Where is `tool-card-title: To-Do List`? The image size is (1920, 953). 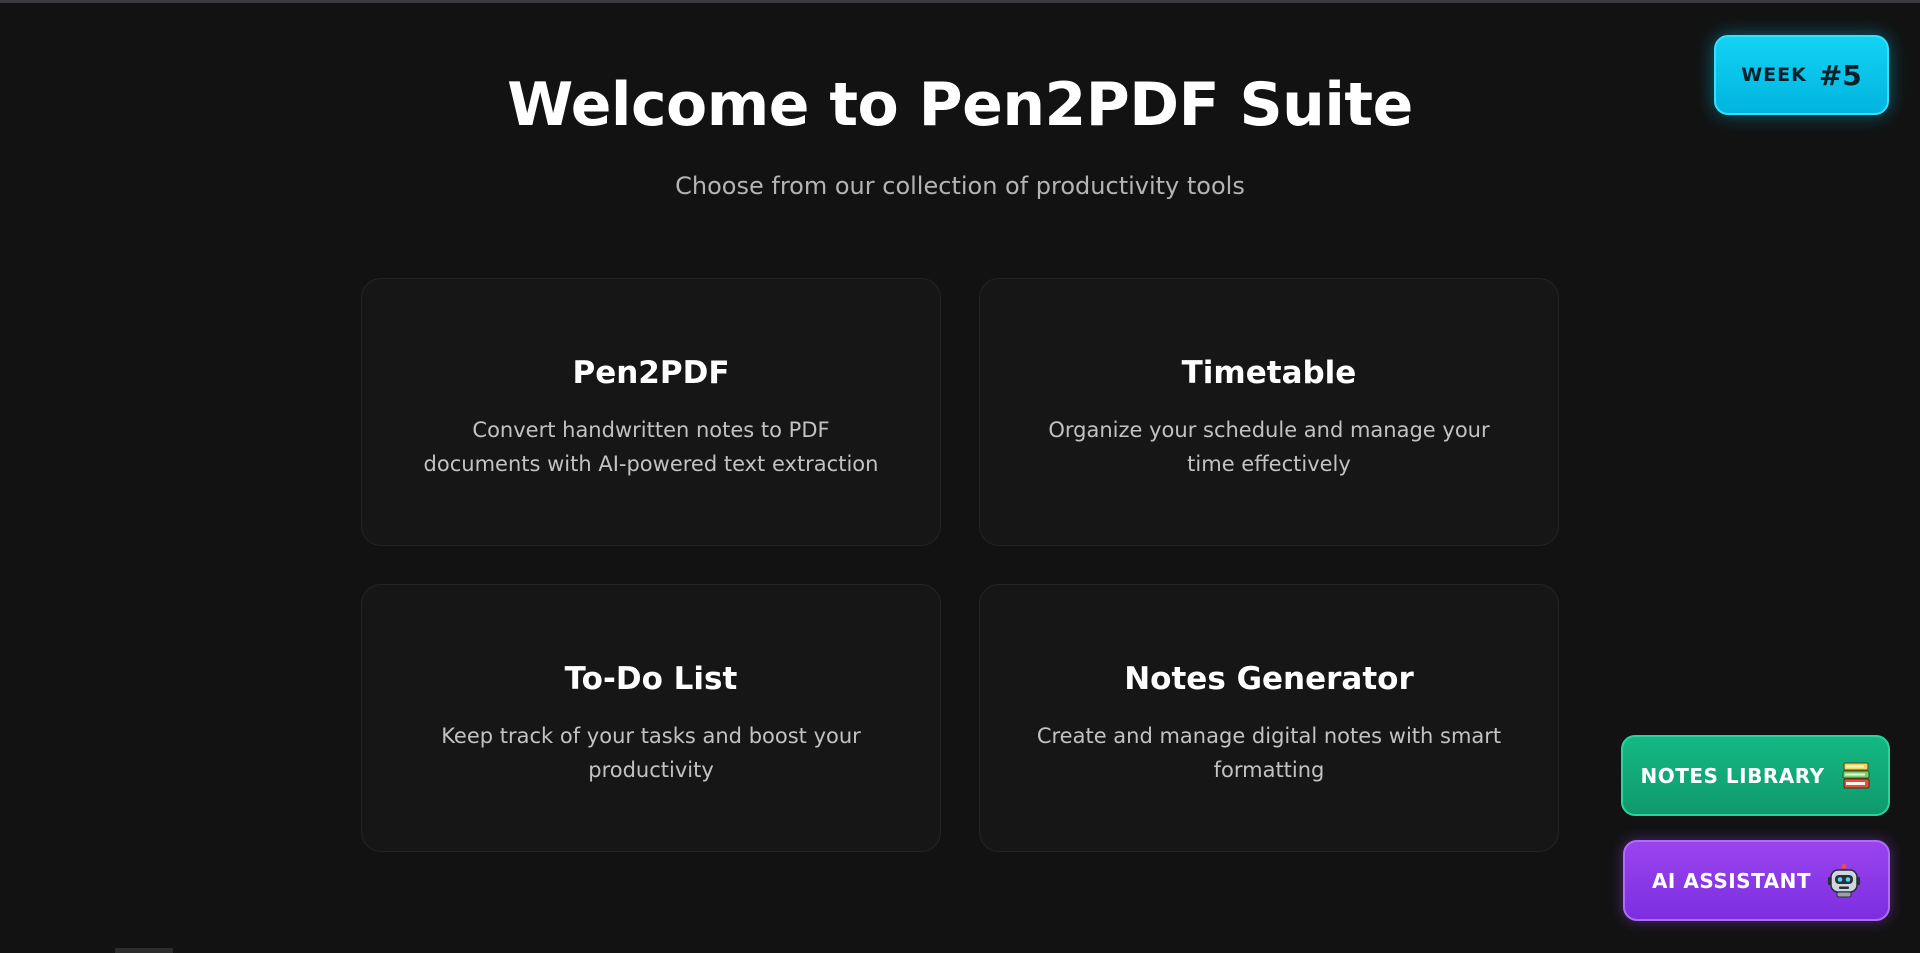
tool-card-title: To-Do List is located at coordinates (651, 679).